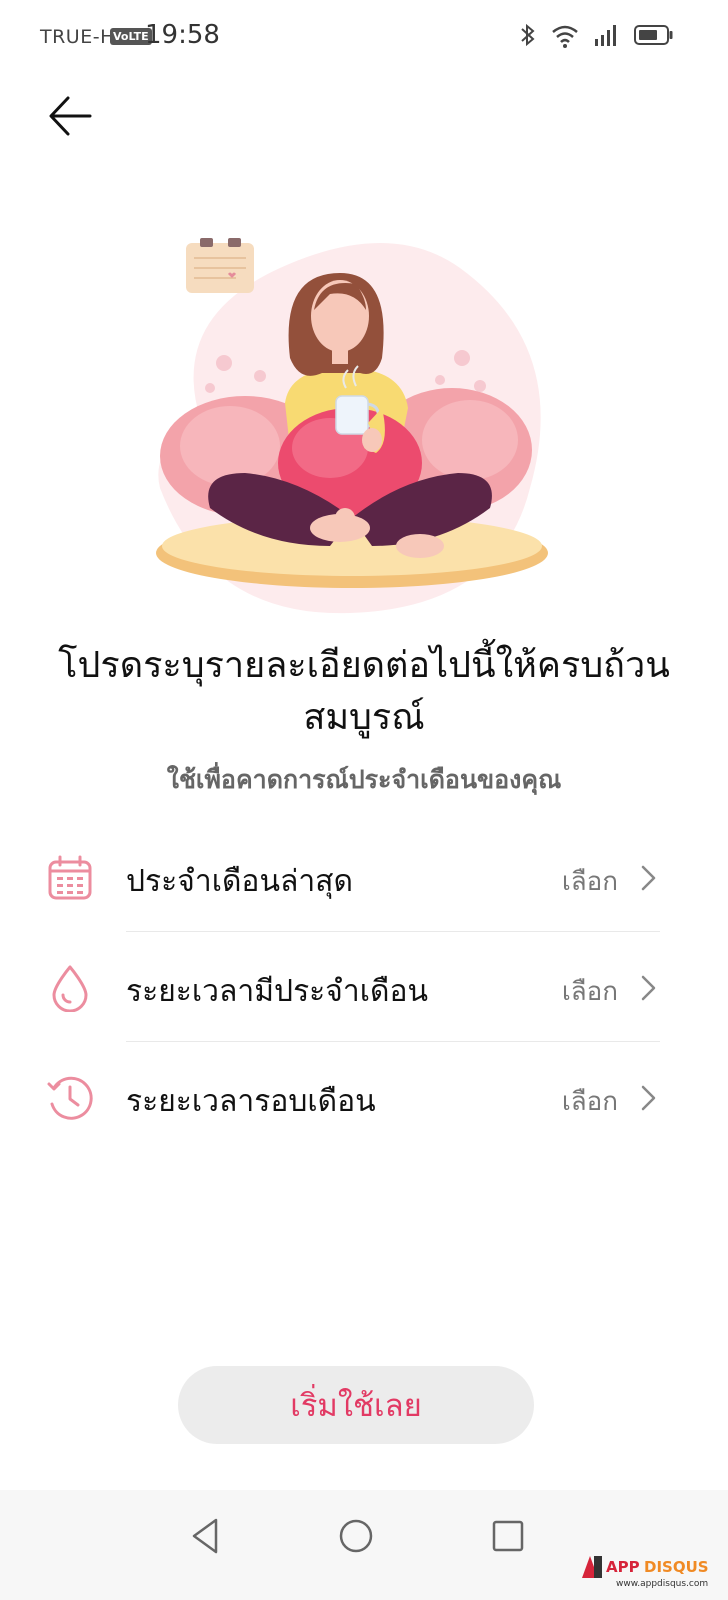 The width and height of the screenshot is (728, 1600). I want to click on nav-back-triangle-icon, so click(206, 1536).